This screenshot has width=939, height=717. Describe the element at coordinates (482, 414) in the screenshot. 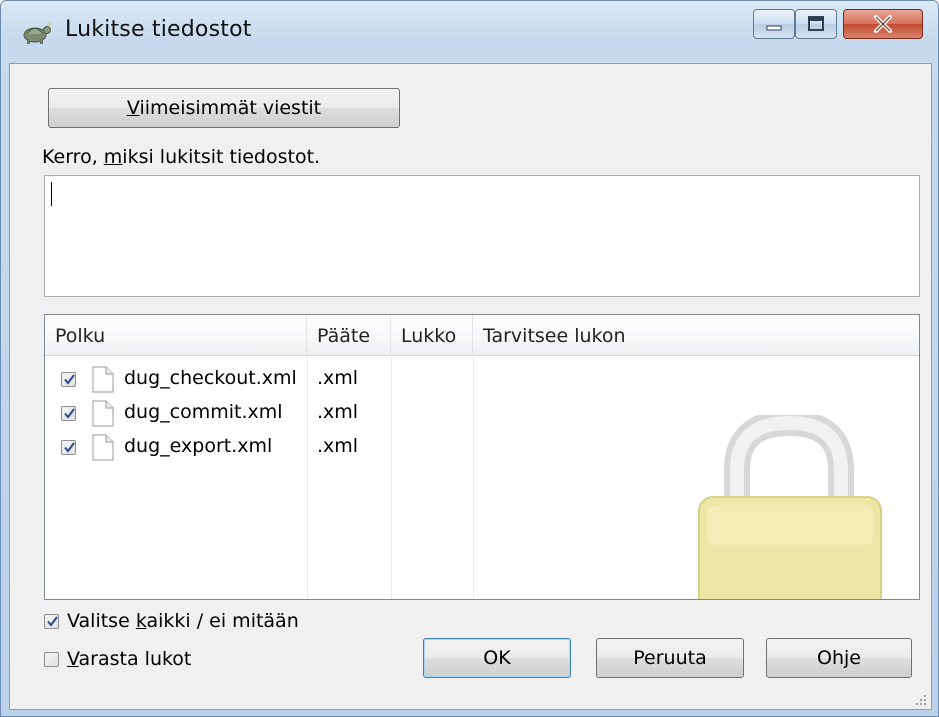

I see `list-item: dug_commit.xml .xml` at that location.